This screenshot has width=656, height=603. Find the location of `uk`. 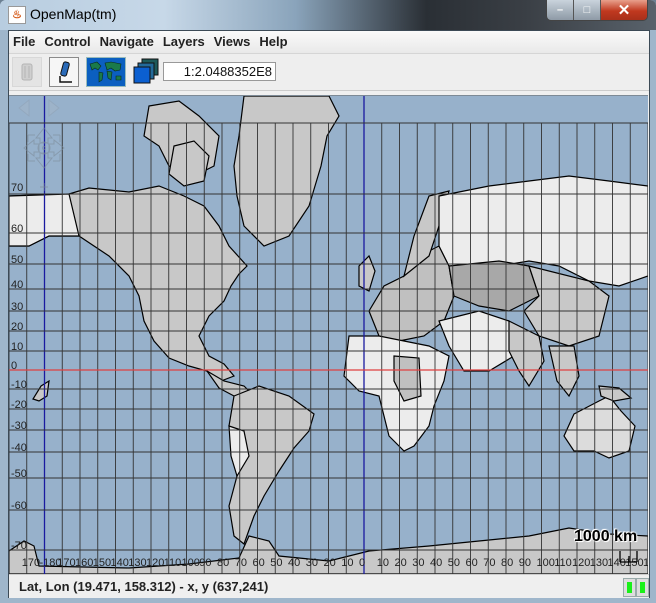

uk is located at coordinates (367, 273).